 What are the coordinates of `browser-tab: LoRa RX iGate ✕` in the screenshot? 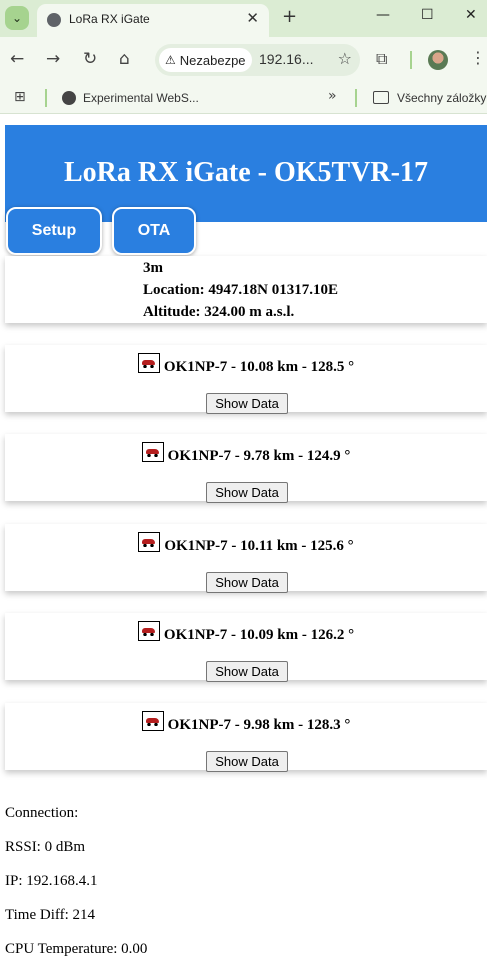 It's located at (153, 20).